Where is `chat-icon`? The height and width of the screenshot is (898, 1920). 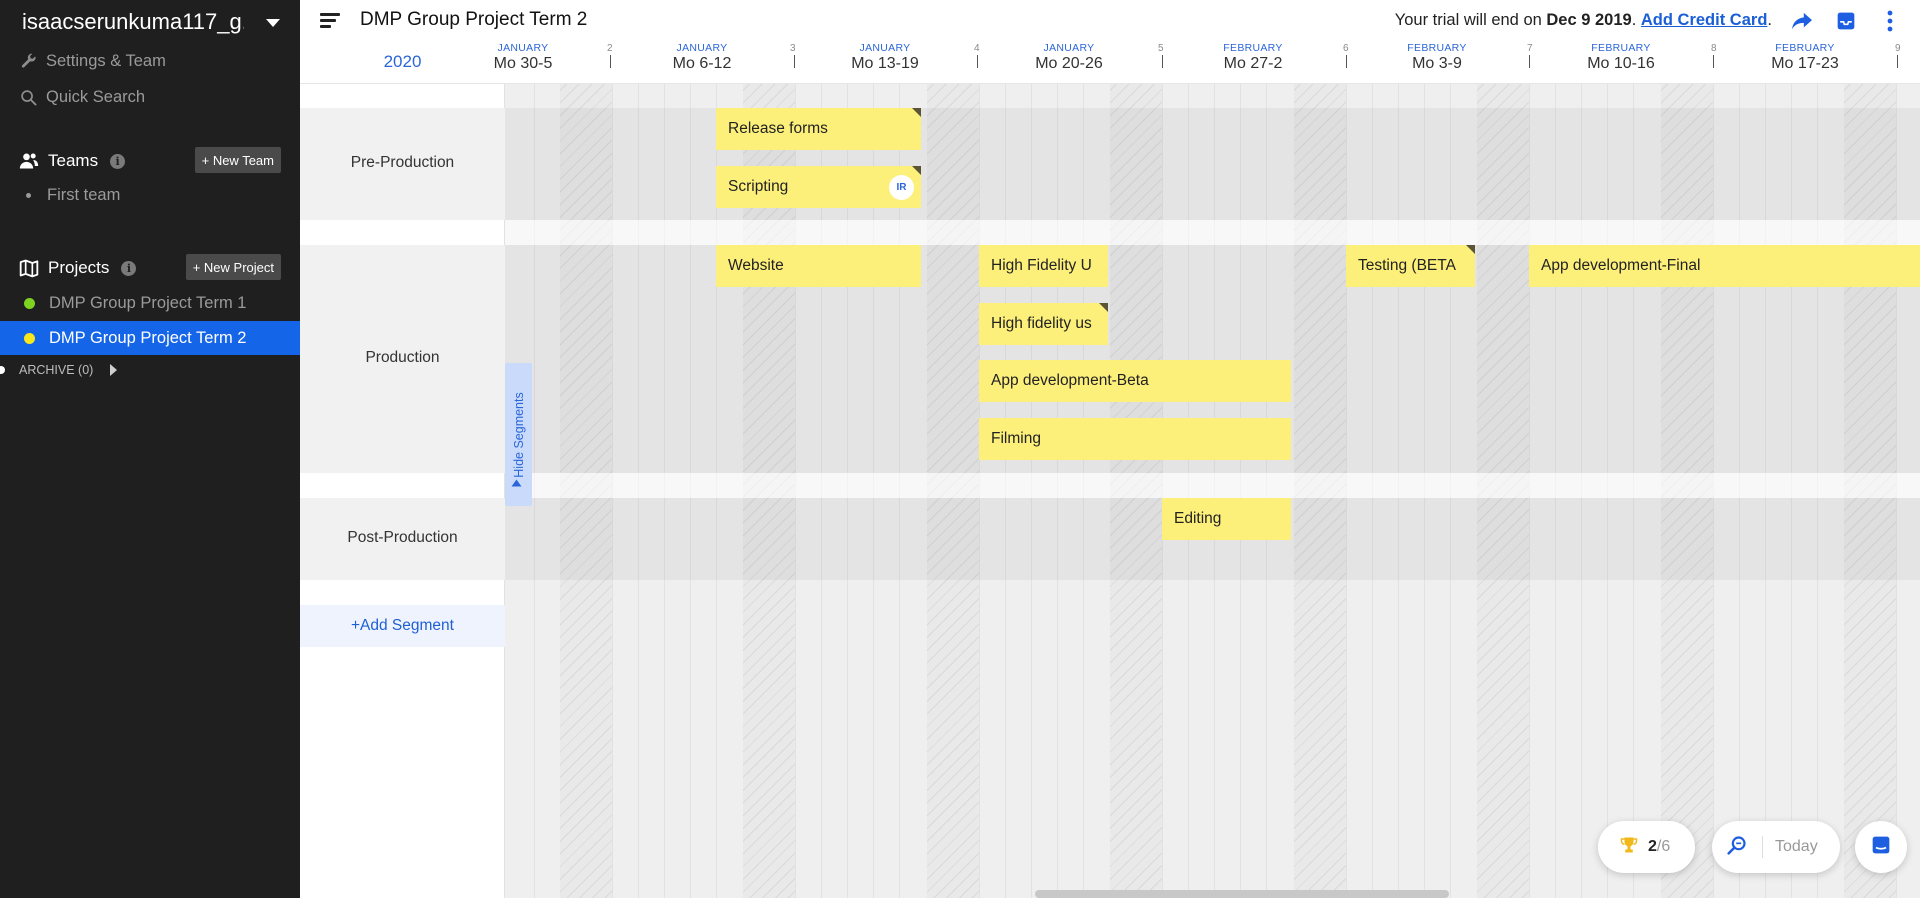 chat-icon is located at coordinates (1881, 847).